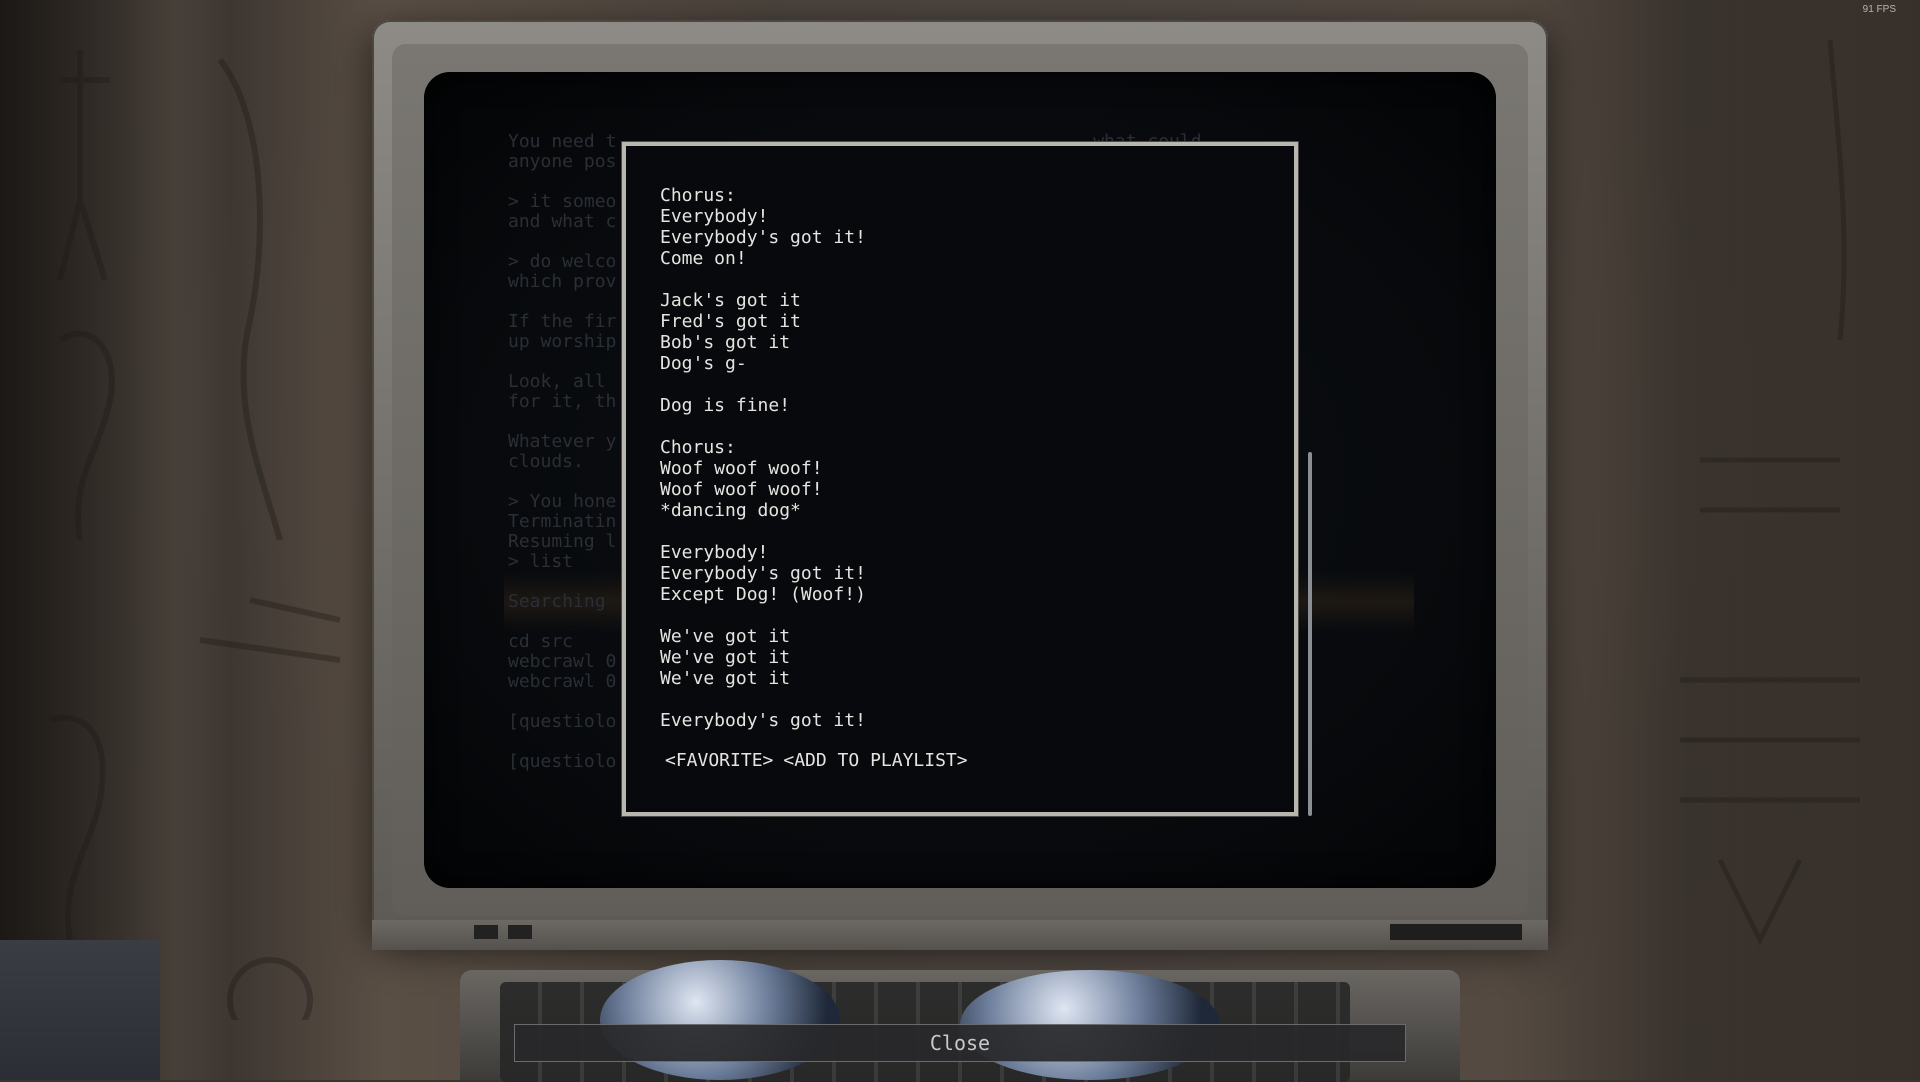 The image size is (1920, 1082). Describe the element at coordinates (520, 932) in the screenshot. I see `status-led` at that location.